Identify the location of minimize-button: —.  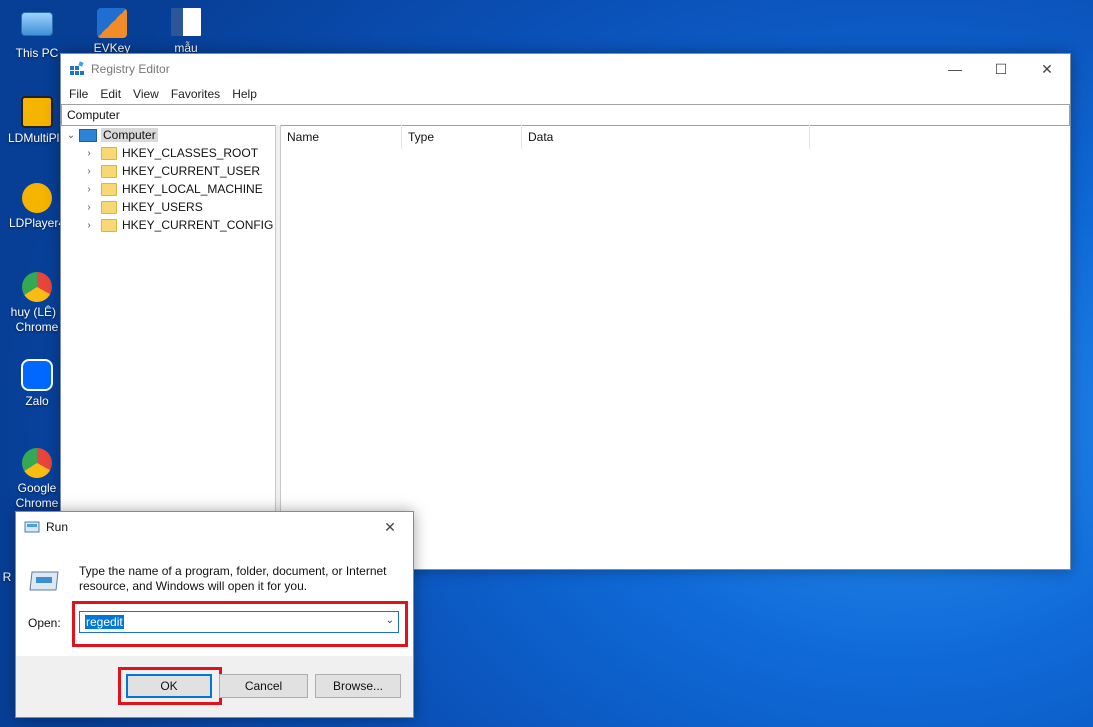
(955, 69).